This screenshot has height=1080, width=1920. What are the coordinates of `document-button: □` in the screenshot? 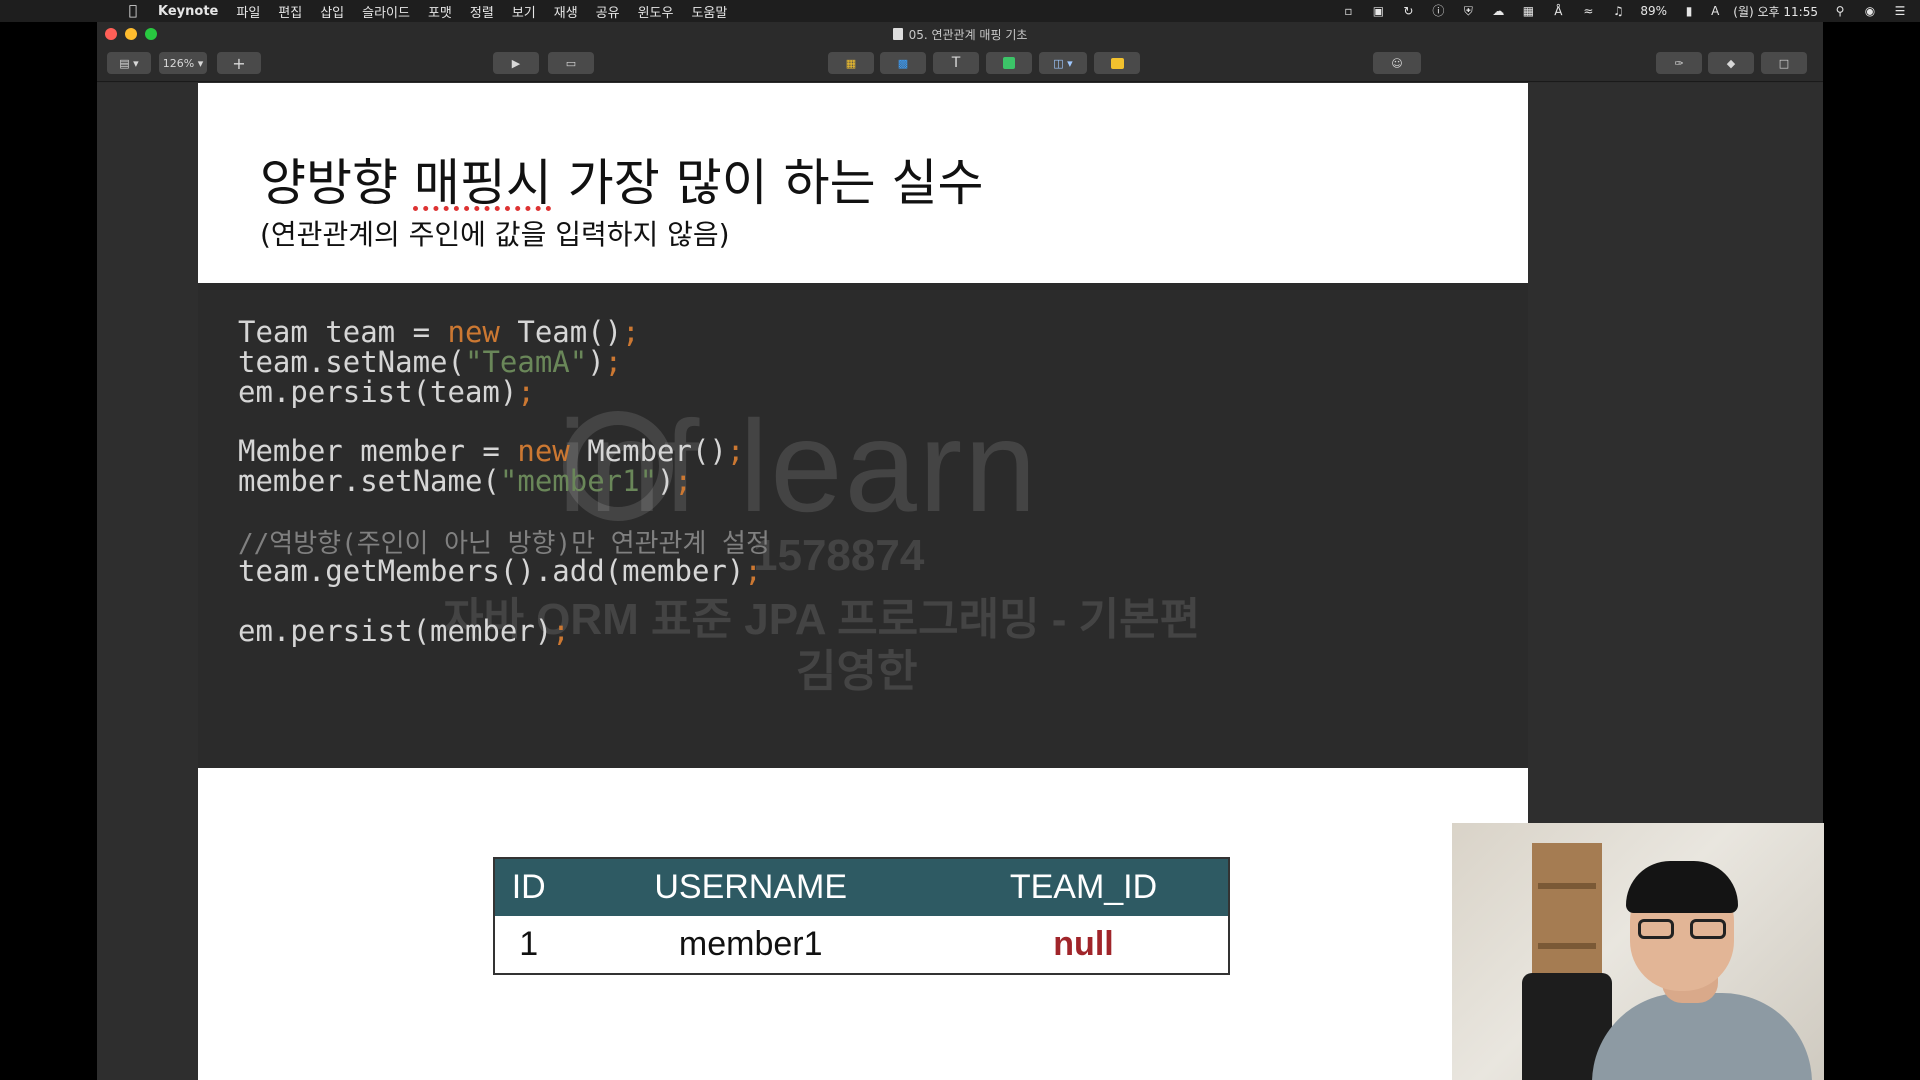 It's located at (1784, 63).